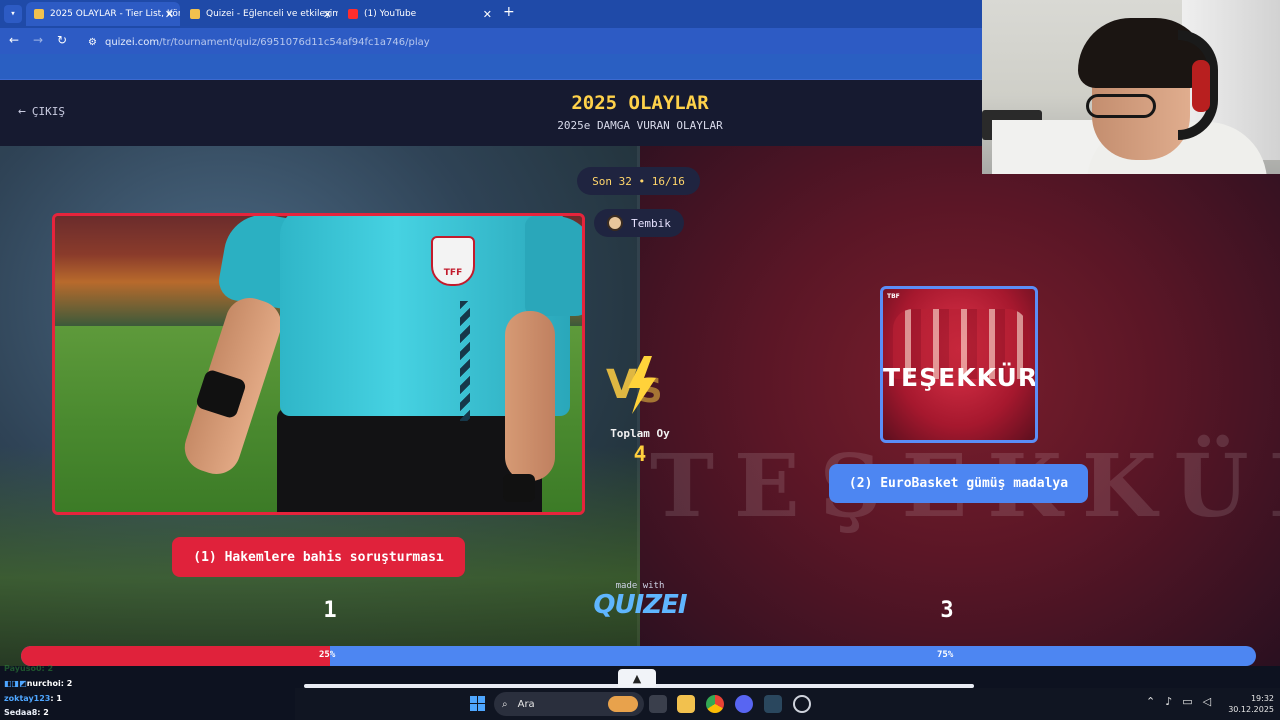 The height and width of the screenshot is (720, 1280). I want to click on chevron-up-icon: ▲, so click(637, 678).